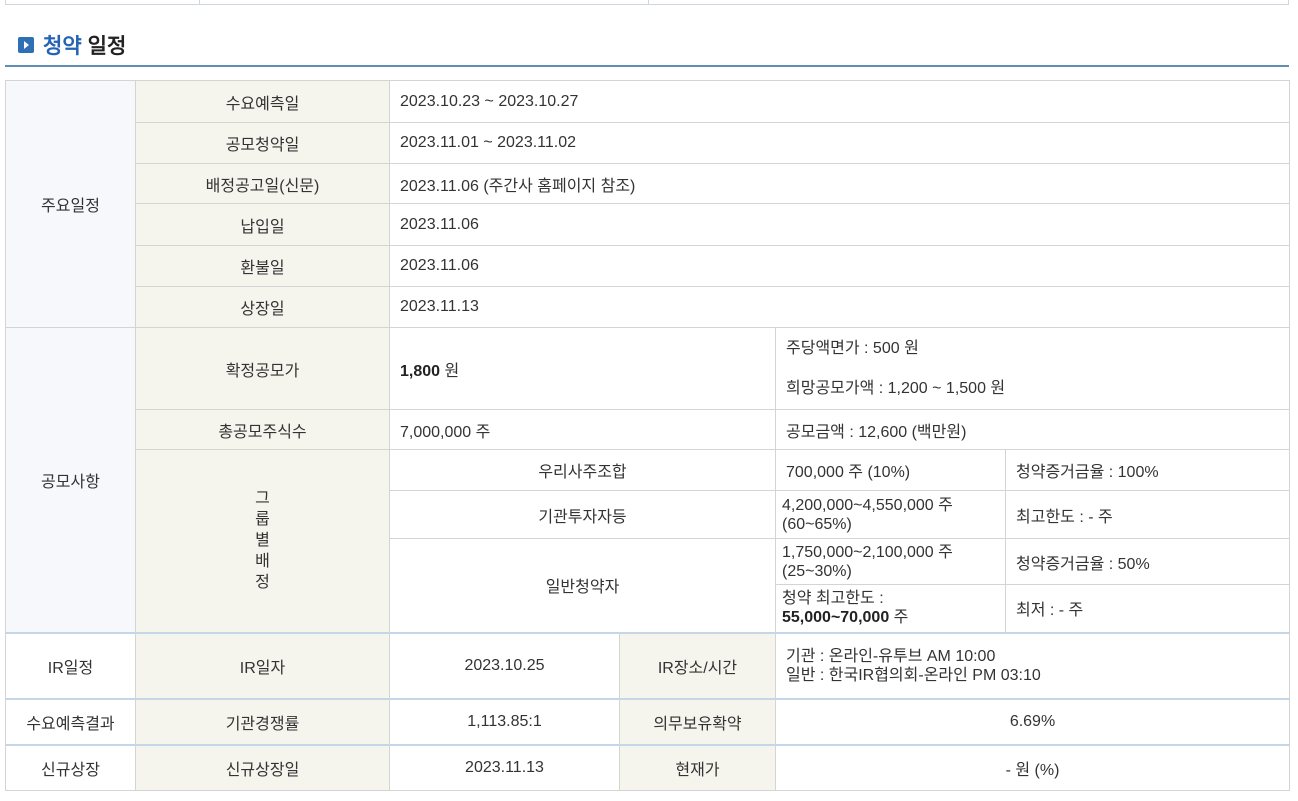 The image size is (1298, 801). Describe the element at coordinates (262, 767) in the screenshot. I see `listing-date-label: 신규상장일` at that location.